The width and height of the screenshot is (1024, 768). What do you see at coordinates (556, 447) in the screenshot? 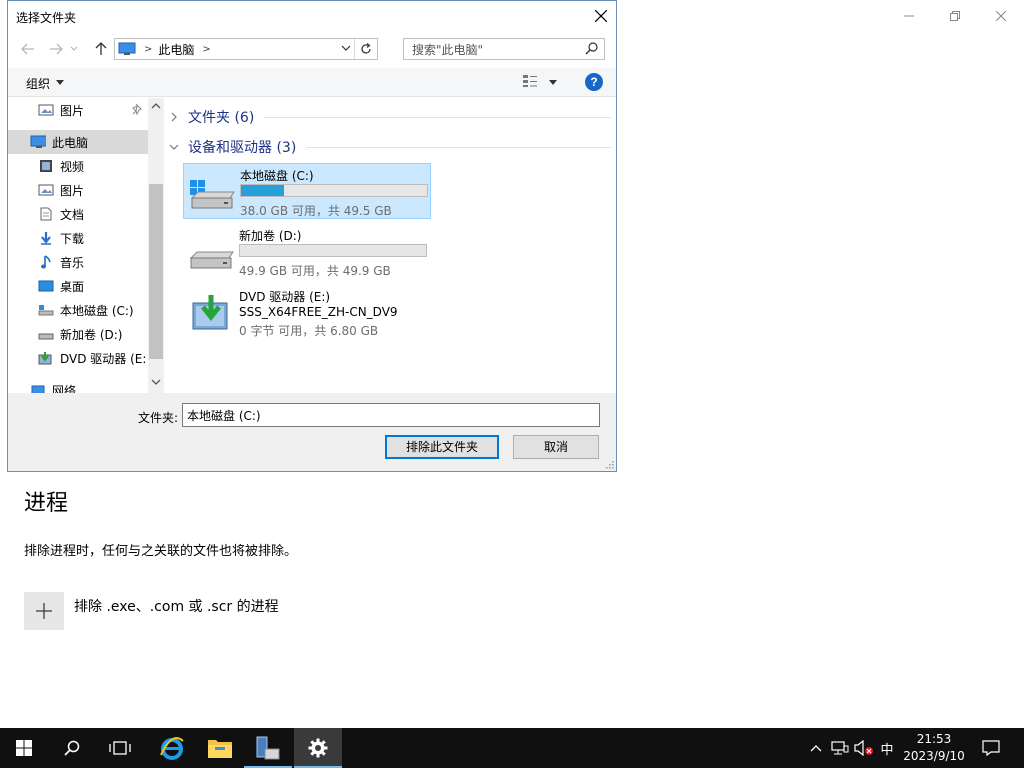
I see `cancel-button: 取消` at bounding box center [556, 447].